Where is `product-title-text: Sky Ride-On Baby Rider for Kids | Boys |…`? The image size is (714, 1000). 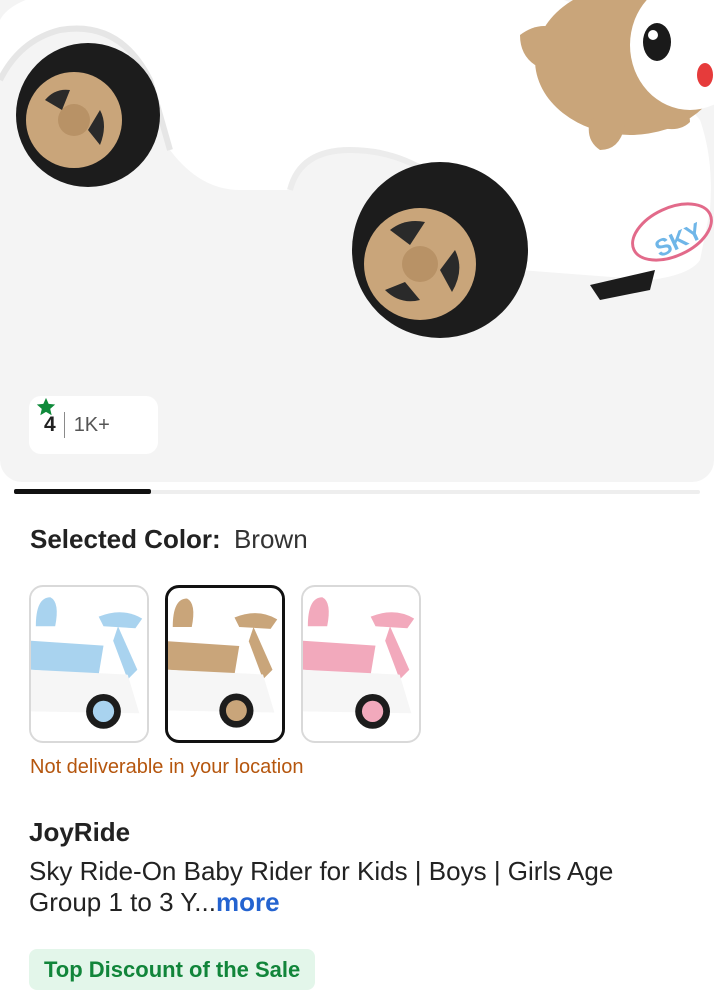
product-title-text: Sky Ride-On Baby Rider for Kids | Boys |… is located at coordinates (321, 886).